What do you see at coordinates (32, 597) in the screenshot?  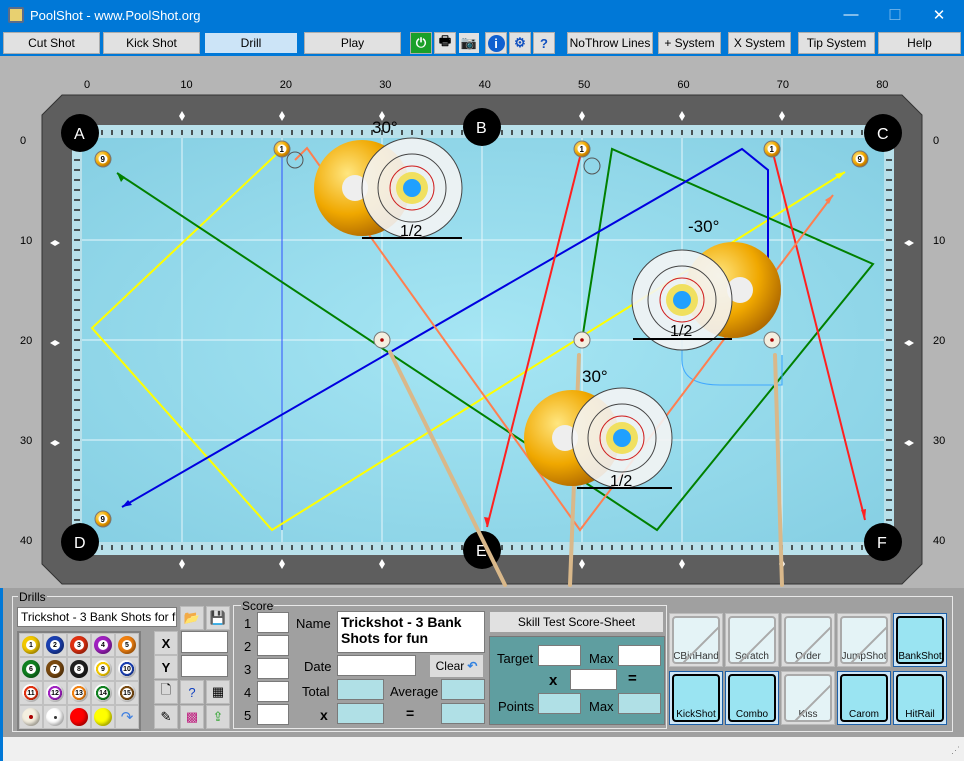 I see `drills-legend: Drills` at bounding box center [32, 597].